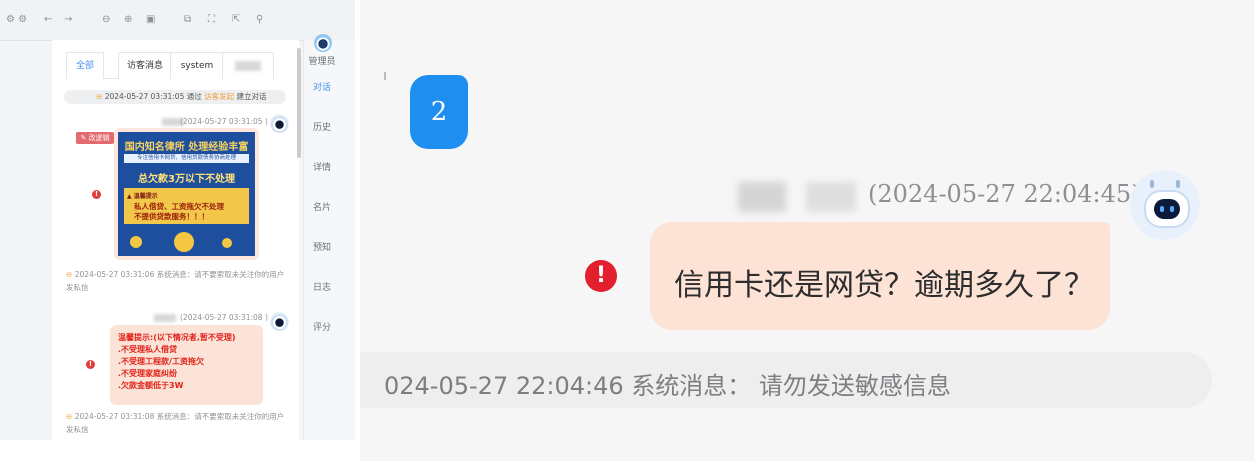 This screenshot has height=461, width=1254. I want to click on poster-subtitle: 专注信用卡网贷、信用贷款债务协商处理, so click(186, 158).